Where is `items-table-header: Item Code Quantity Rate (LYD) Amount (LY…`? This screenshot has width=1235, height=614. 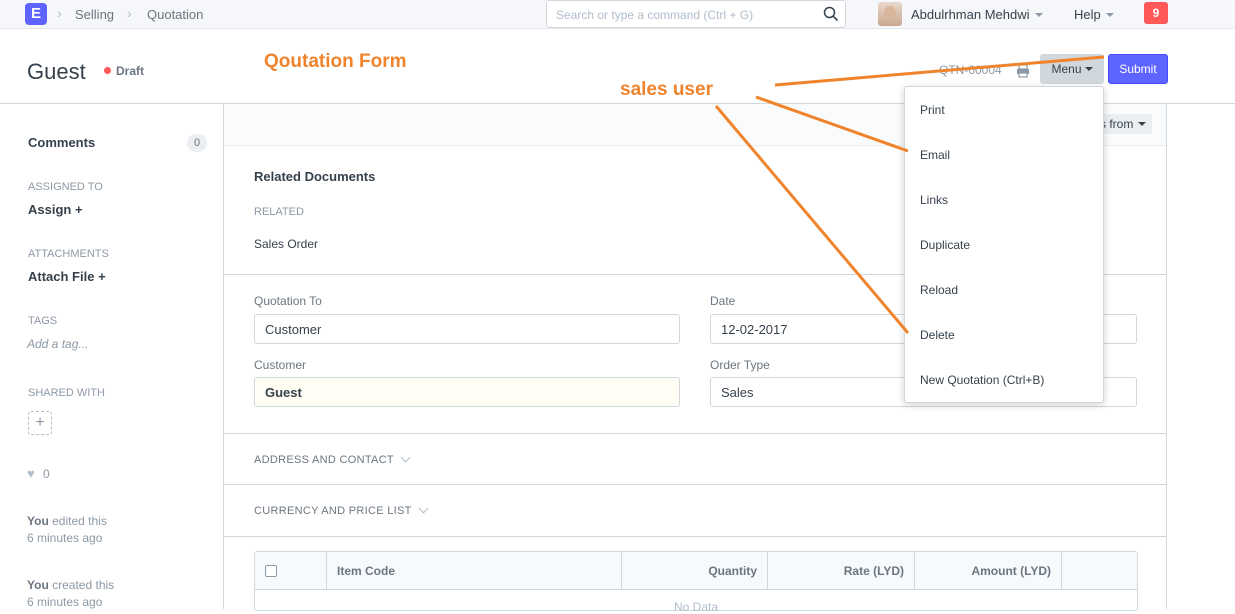 items-table-header: Item Code Quantity Rate (LYD) Amount (LY… is located at coordinates (696, 571).